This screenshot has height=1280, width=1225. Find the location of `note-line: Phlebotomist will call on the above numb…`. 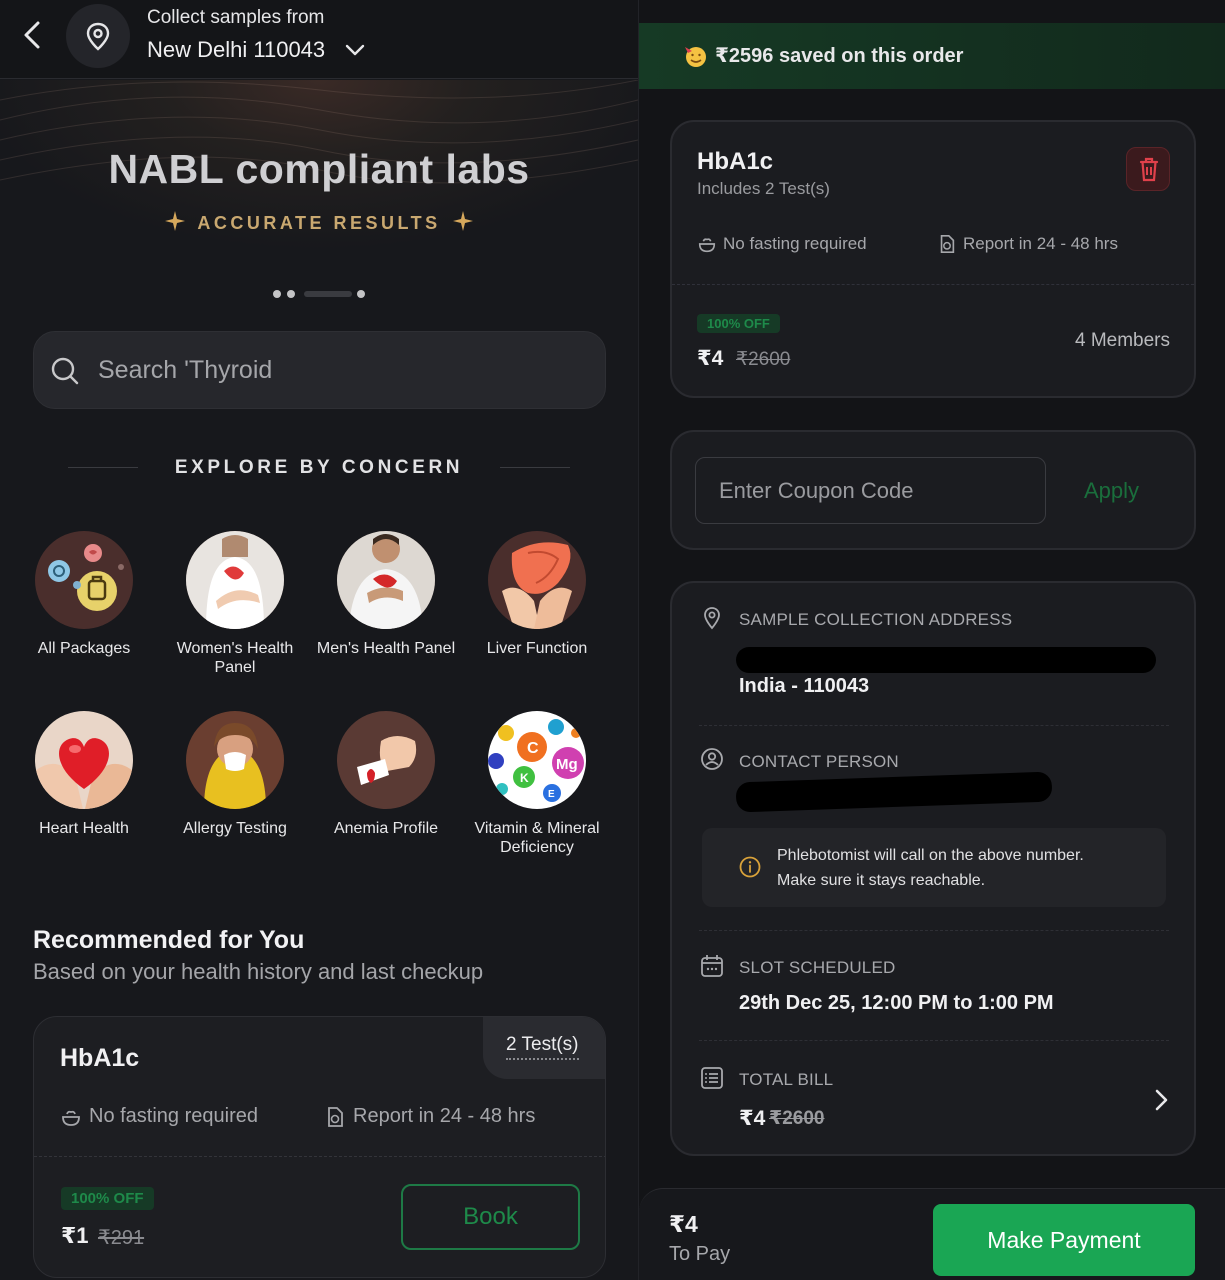

note-line: Phlebotomist will call on the above numb… is located at coordinates (930, 855).